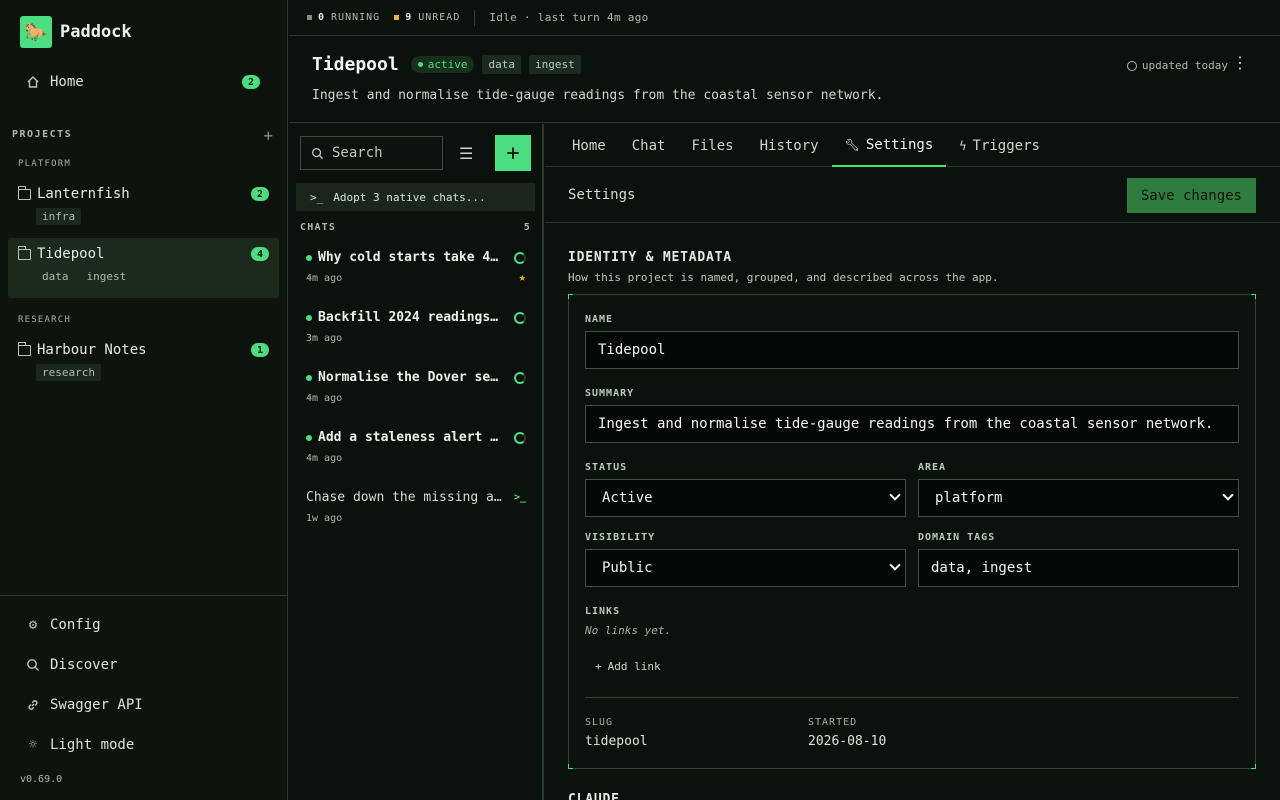 The image size is (1280, 800). What do you see at coordinates (96, 32) in the screenshot?
I see `app-name: Paddock` at bounding box center [96, 32].